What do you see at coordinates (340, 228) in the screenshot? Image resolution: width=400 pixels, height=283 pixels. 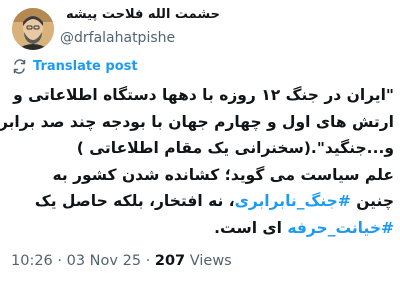 I see `hashtag-link: #خیانت_حرفه` at bounding box center [340, 228].